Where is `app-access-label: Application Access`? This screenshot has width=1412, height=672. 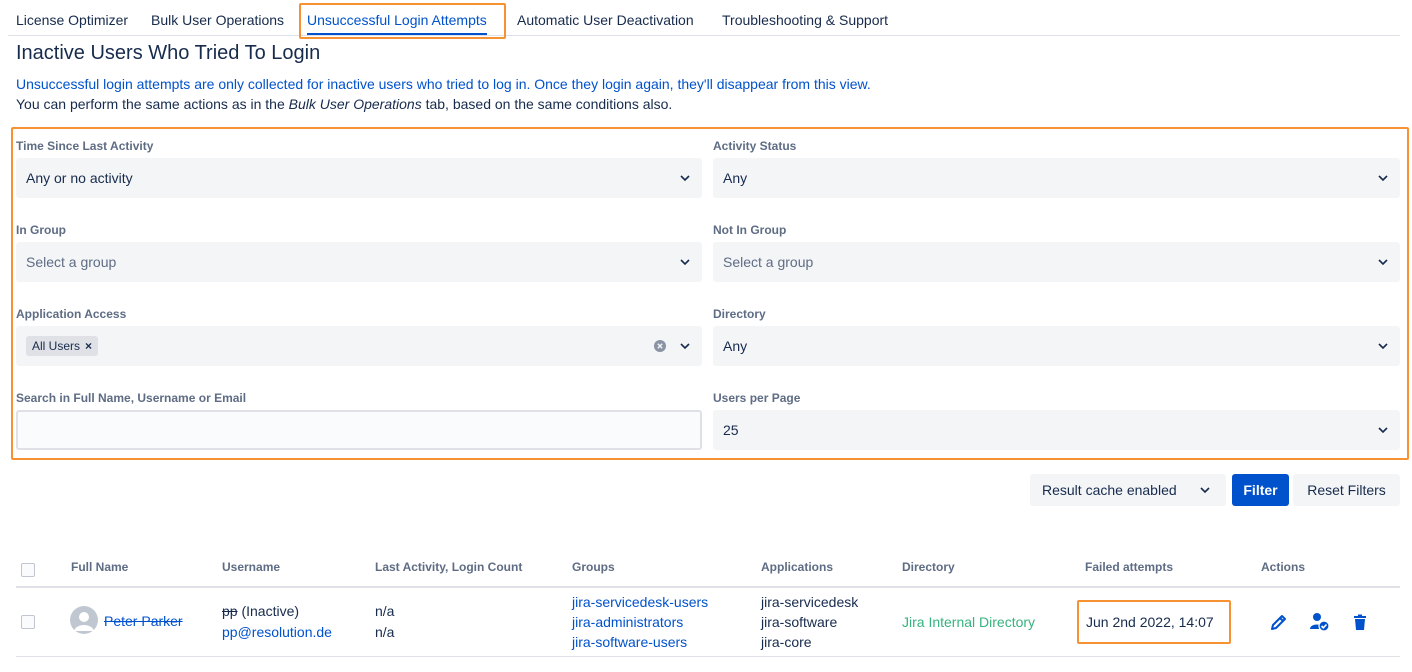 app-access-label: Application Access is located at coordinates (71, 314).